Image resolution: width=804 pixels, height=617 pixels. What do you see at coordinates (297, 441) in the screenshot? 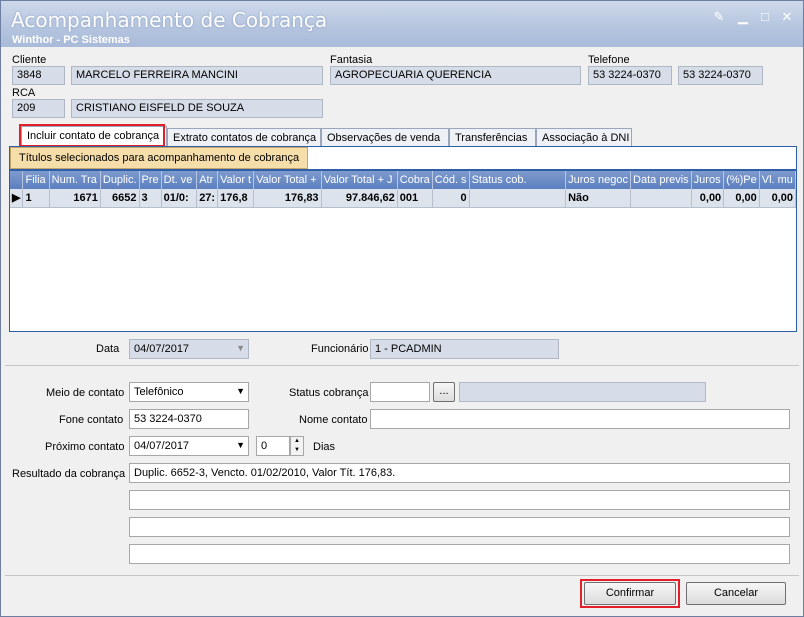
I see `spin-up-icon: ▲` at bounding box center [297, 441].